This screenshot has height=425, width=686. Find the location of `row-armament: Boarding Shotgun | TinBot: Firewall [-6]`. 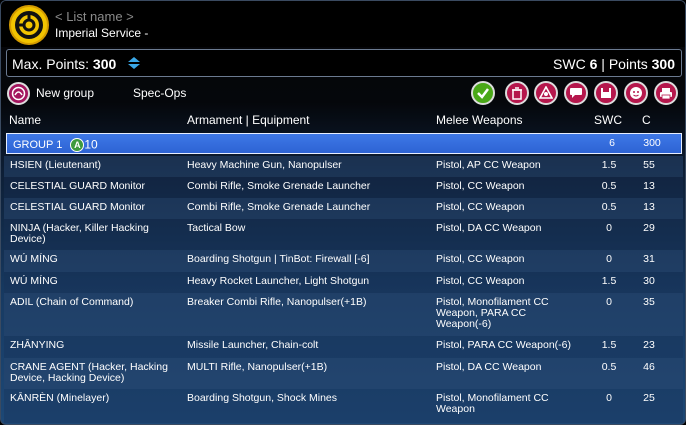

row-armament: Boarding Shotgun | TinBot: Firewall [-6] is located at coordinates (278, 259).